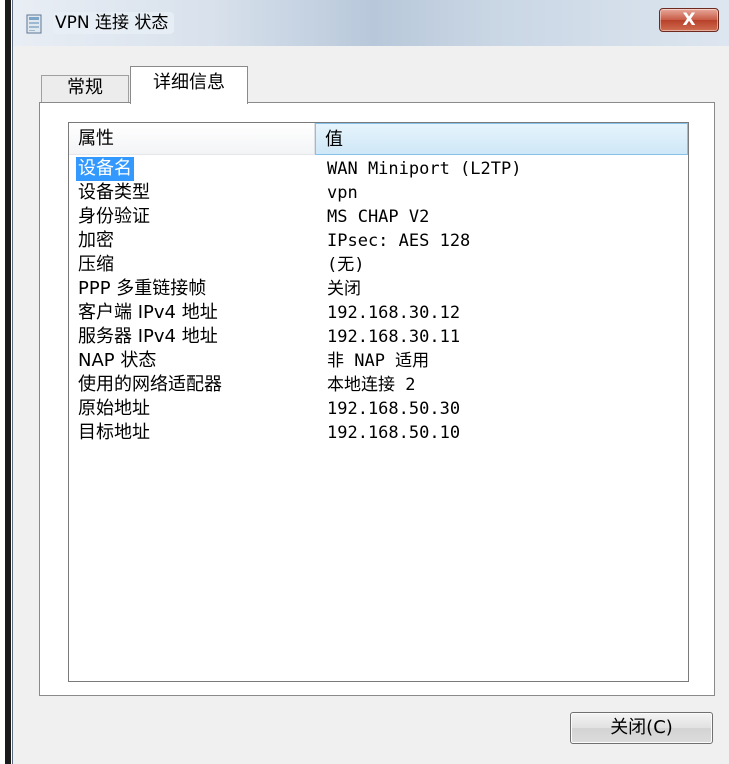  Describe the element at coordinates (114, 23) in the screenshot. I see `window-title: VPN 连接 状态` at that location.